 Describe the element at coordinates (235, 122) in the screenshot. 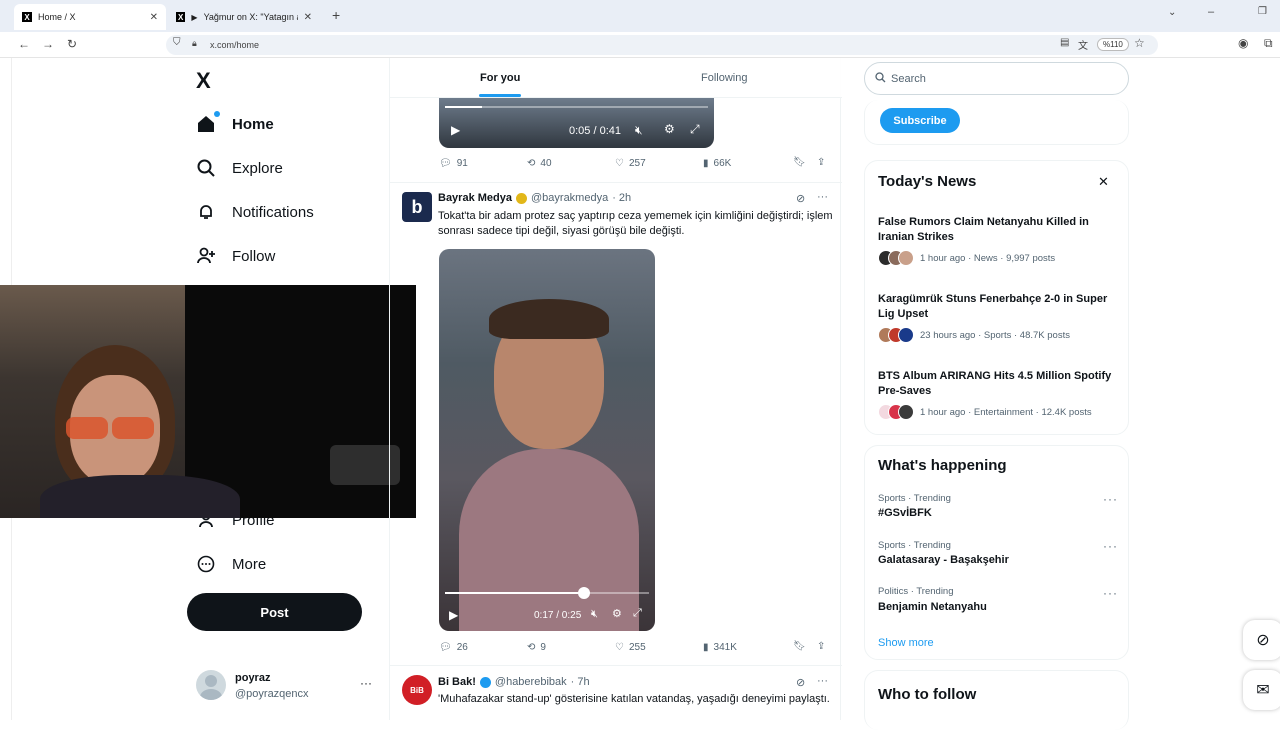

I see `nav-home: Home` at that location.